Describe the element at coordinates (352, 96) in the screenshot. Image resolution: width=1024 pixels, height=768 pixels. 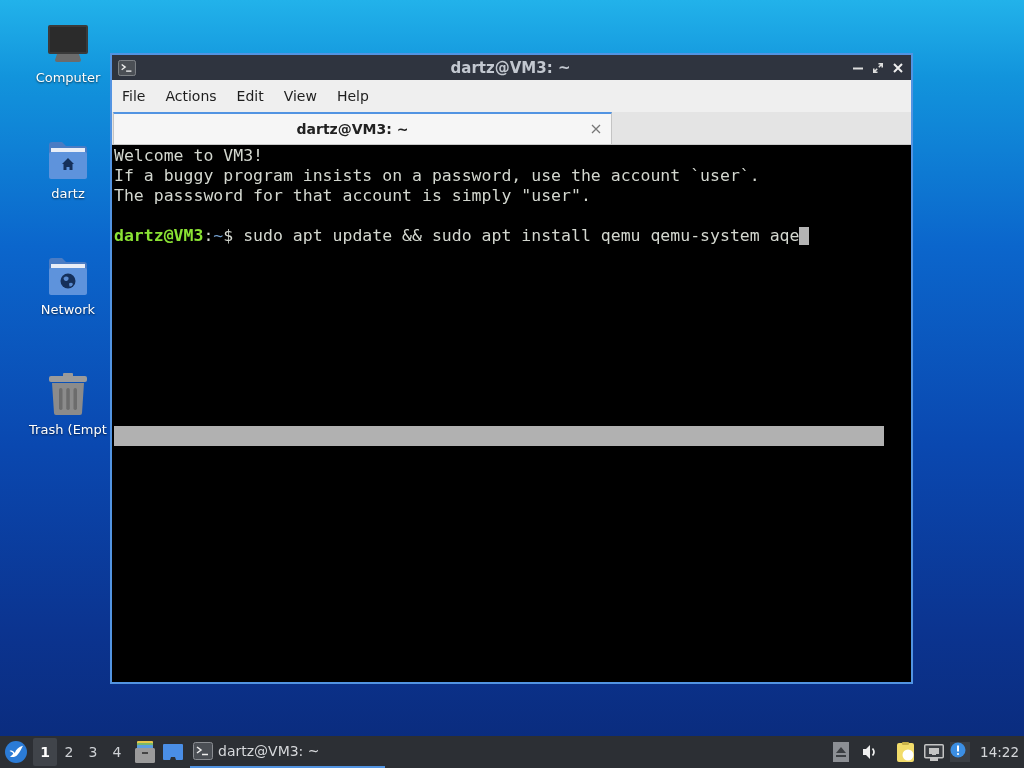
I see `menu-item: Help` at that location.